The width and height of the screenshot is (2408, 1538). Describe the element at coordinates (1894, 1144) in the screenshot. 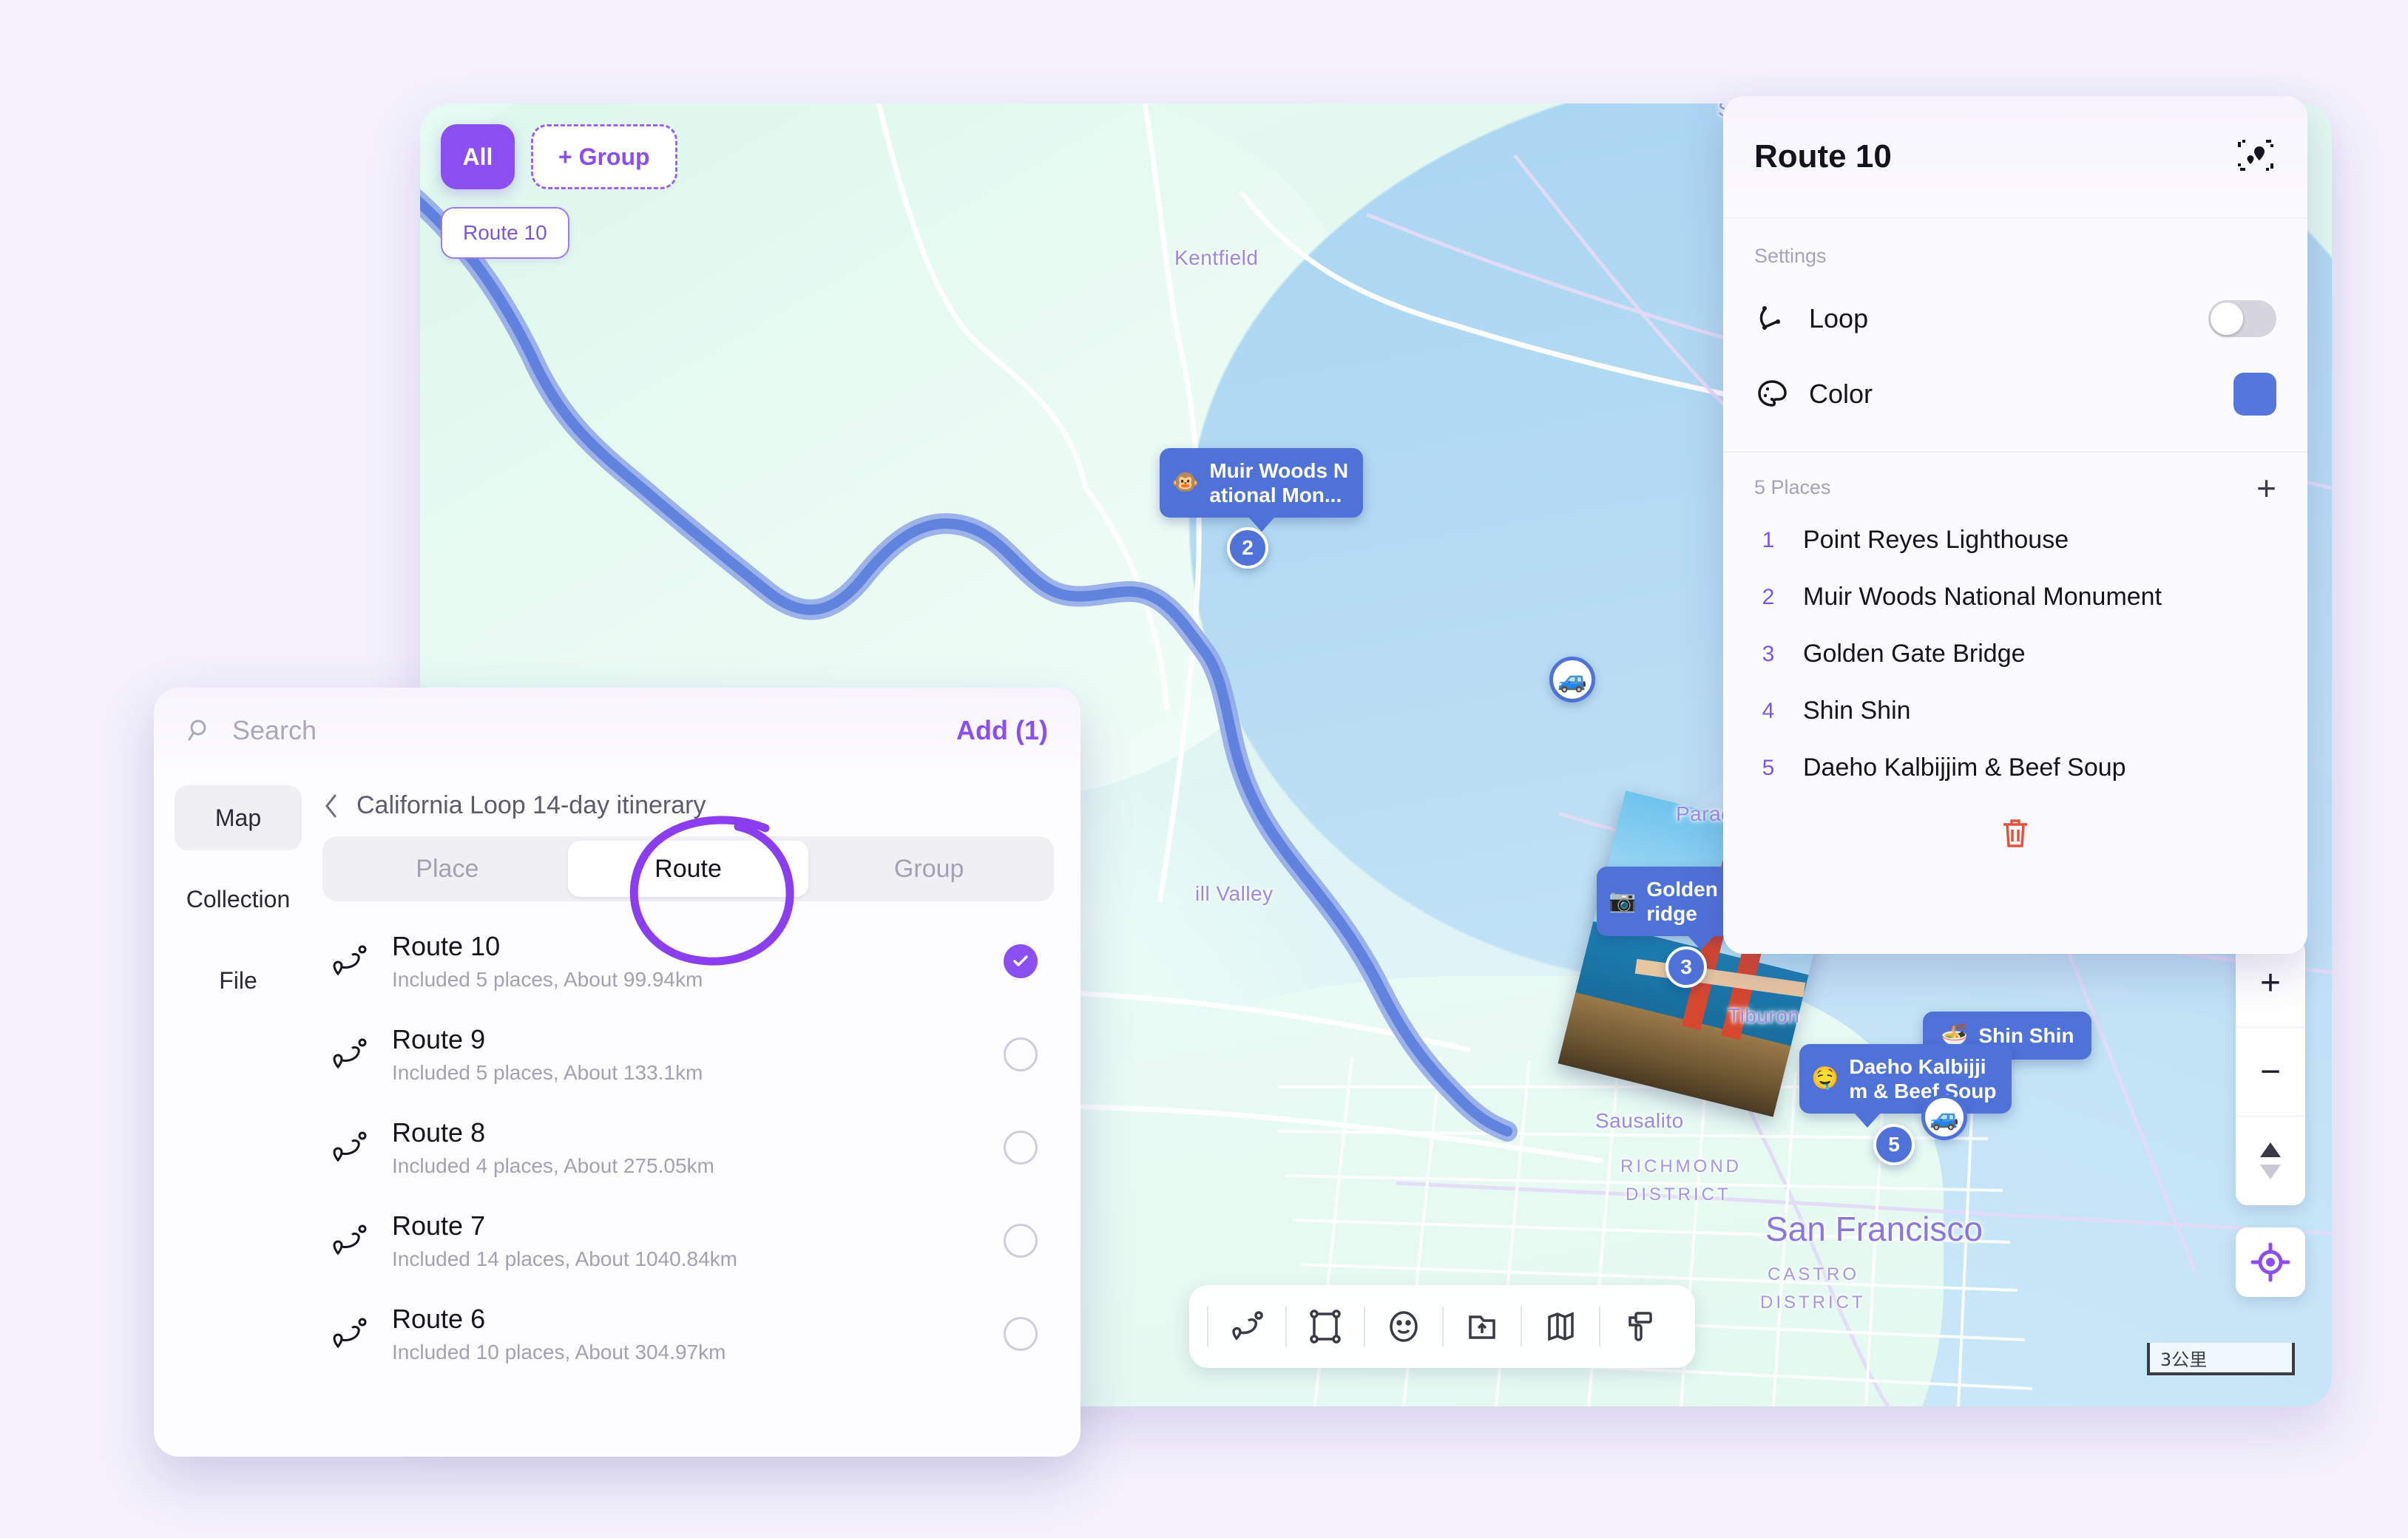

I see `map-pin-5: 5` at that location.